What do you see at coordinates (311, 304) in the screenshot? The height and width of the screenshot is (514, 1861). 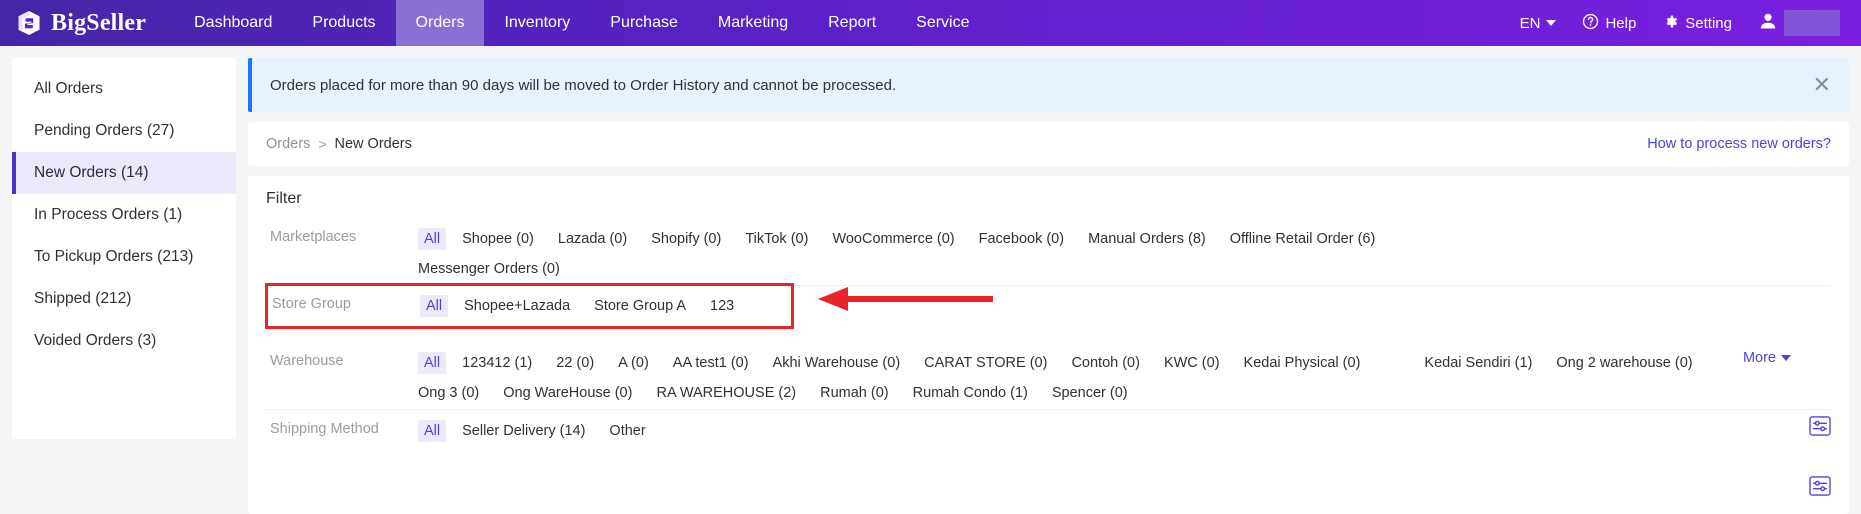 I see `filter-label-store-group: Store Group` at bounding box center [311, 304].